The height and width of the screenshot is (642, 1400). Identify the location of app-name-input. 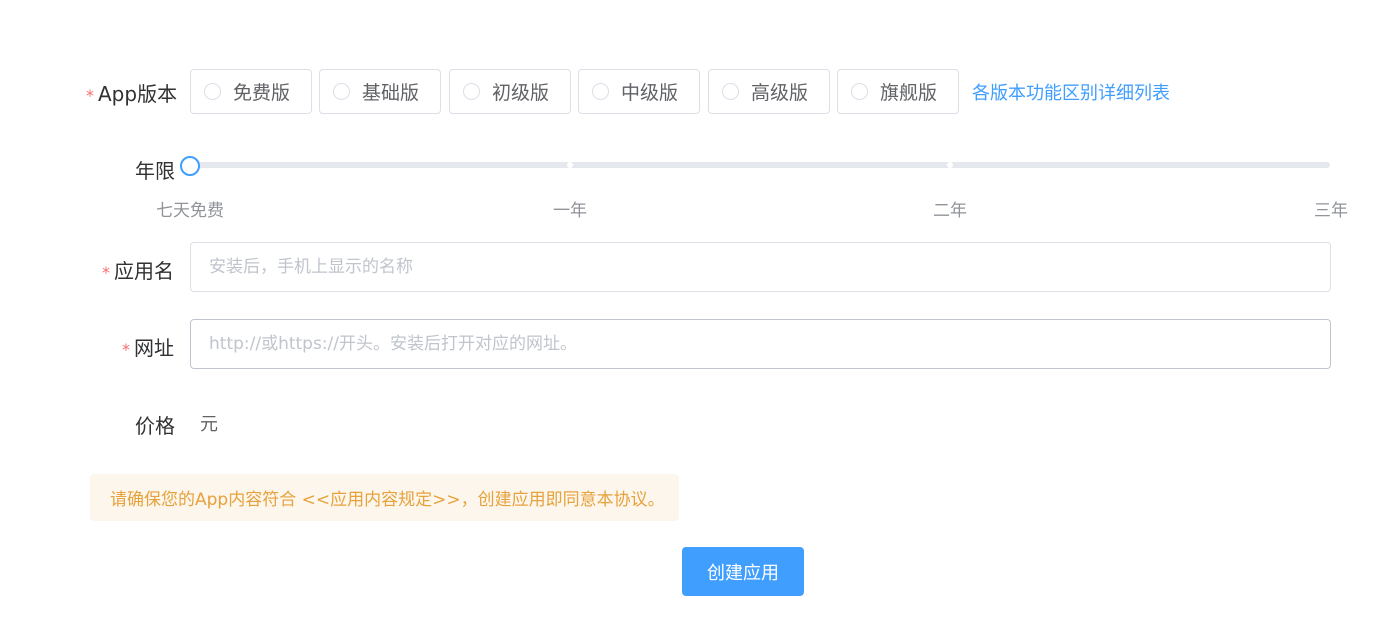
(760, 267).